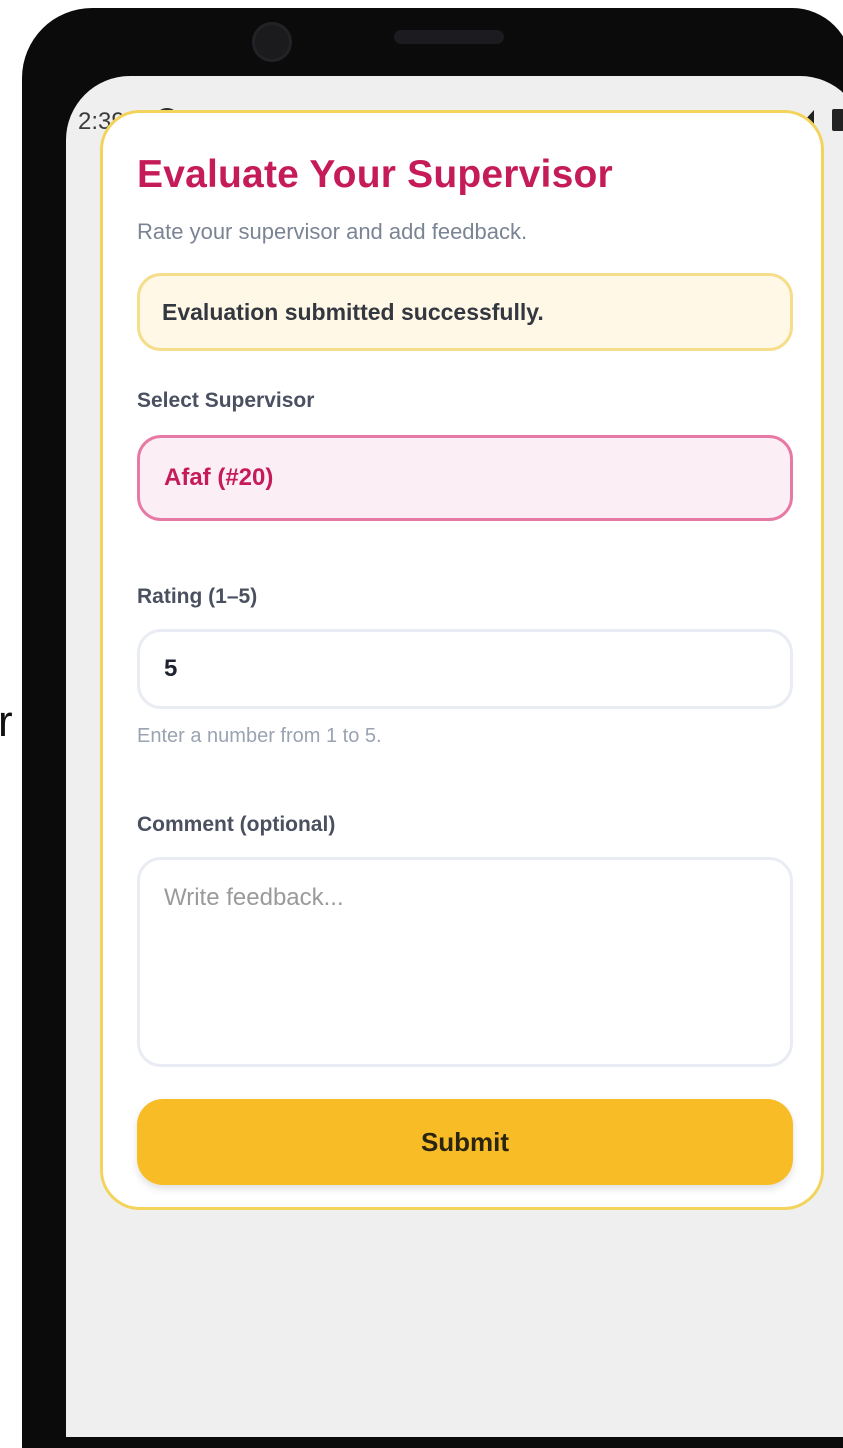 The image size is (843, 1448). Describe the element at coordinates (375, 174) in the screenshot. I see `page-title: Evaluate Your Supervisor` at that location.